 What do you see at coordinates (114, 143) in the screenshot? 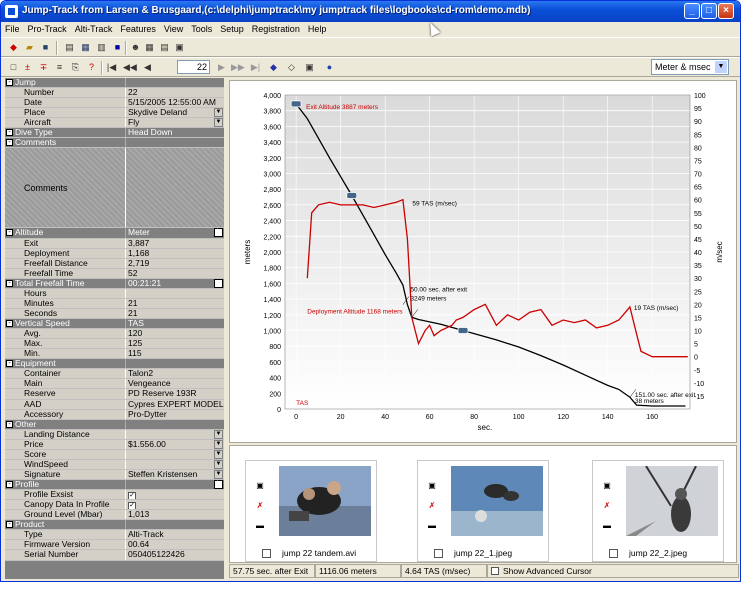
I see `section-comments: - Comments` at bounding box center [114, 143].